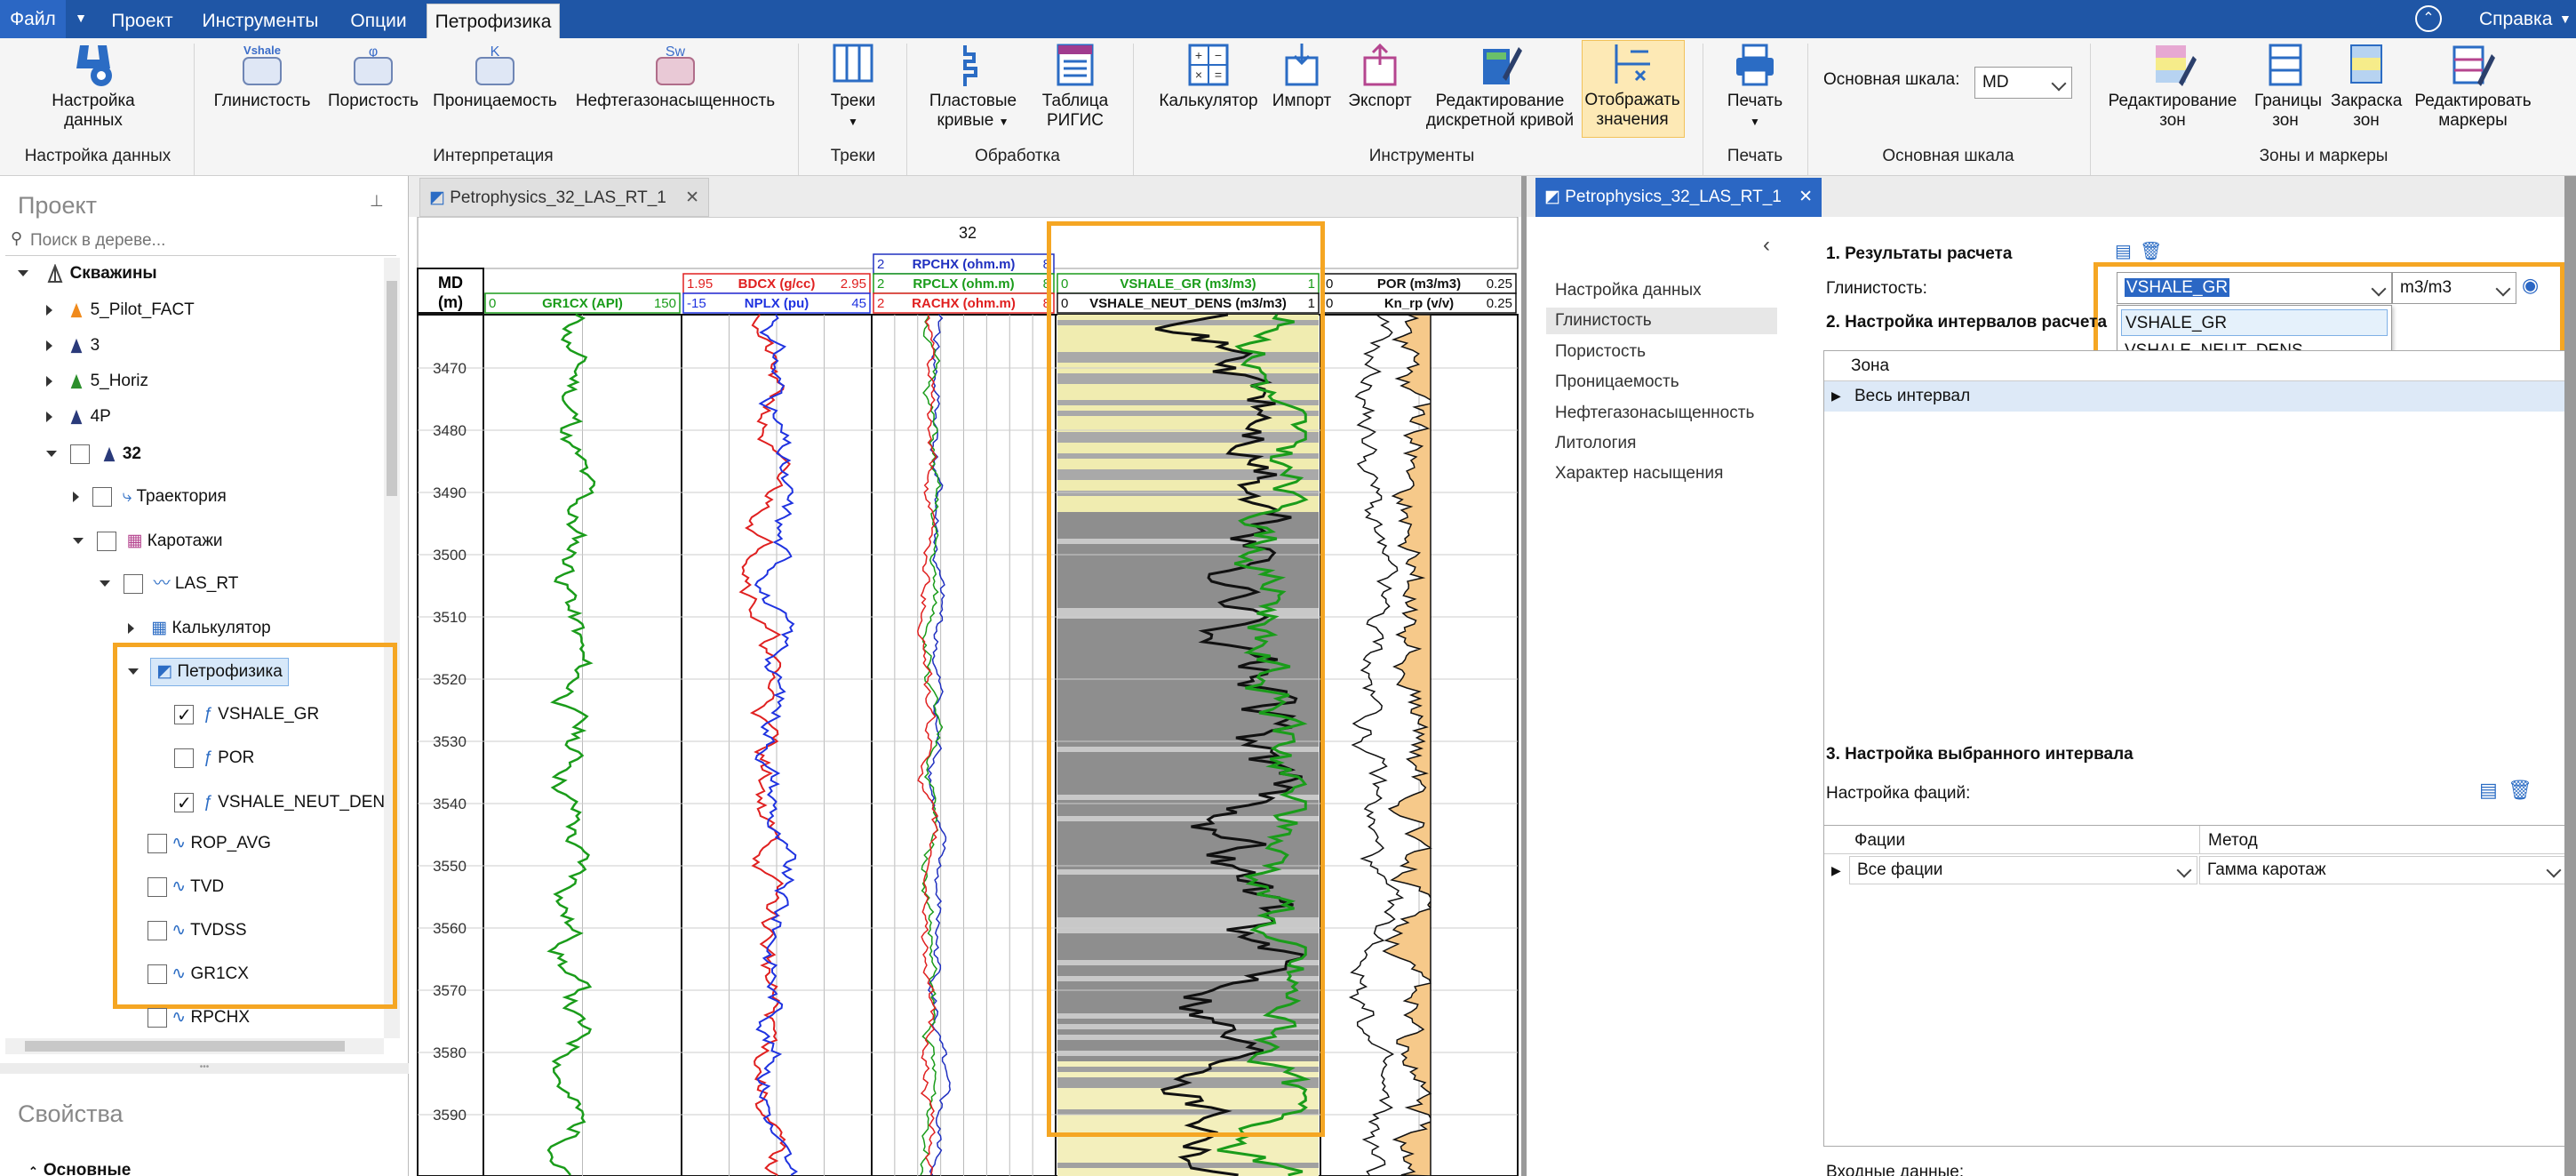 Image resolution: width=2576 pixels, height=1176 pixels. Describe the element at coordinates (1617, 382) in the screenshot. I see `nav-permeability: Проницаемость` at that location.